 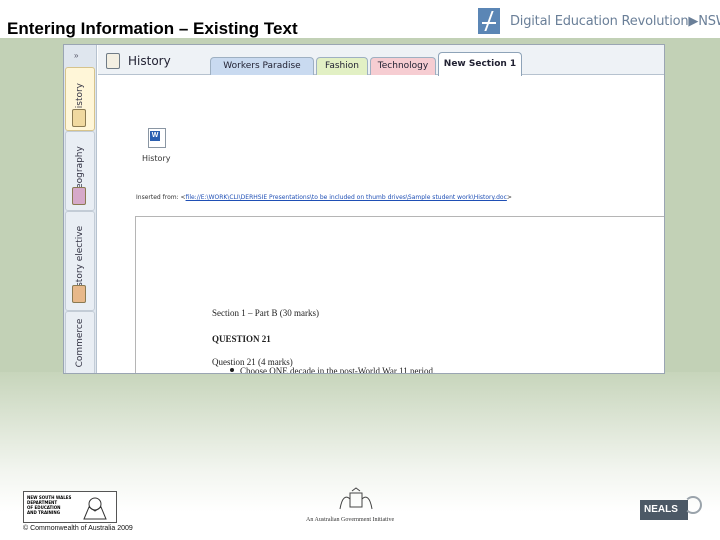 I want to click on notebook-tab-label: Commerce, so click(x=80, y=343).